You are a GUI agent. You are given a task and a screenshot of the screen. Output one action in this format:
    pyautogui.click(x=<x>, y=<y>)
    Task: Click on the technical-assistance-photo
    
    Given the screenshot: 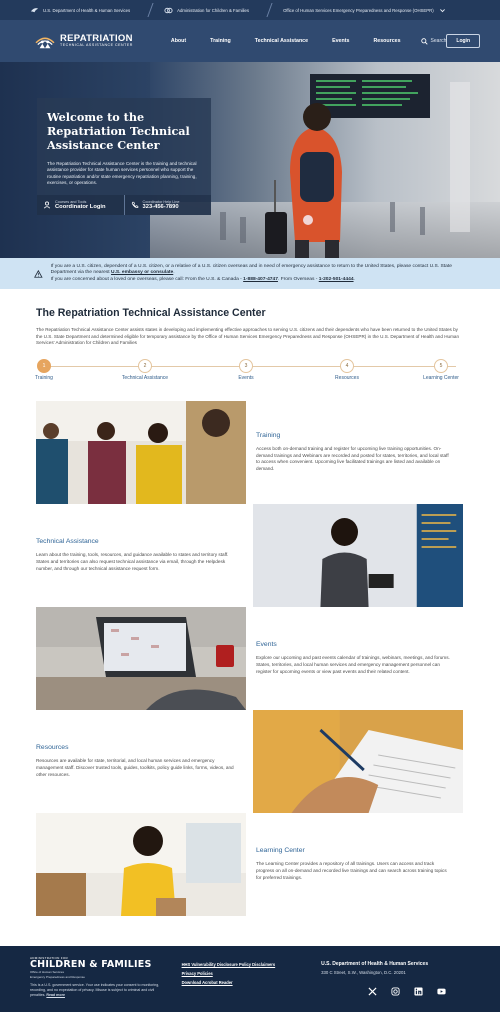 What is the action you would take?
    pyautogui.click(x=358, y=555)
    